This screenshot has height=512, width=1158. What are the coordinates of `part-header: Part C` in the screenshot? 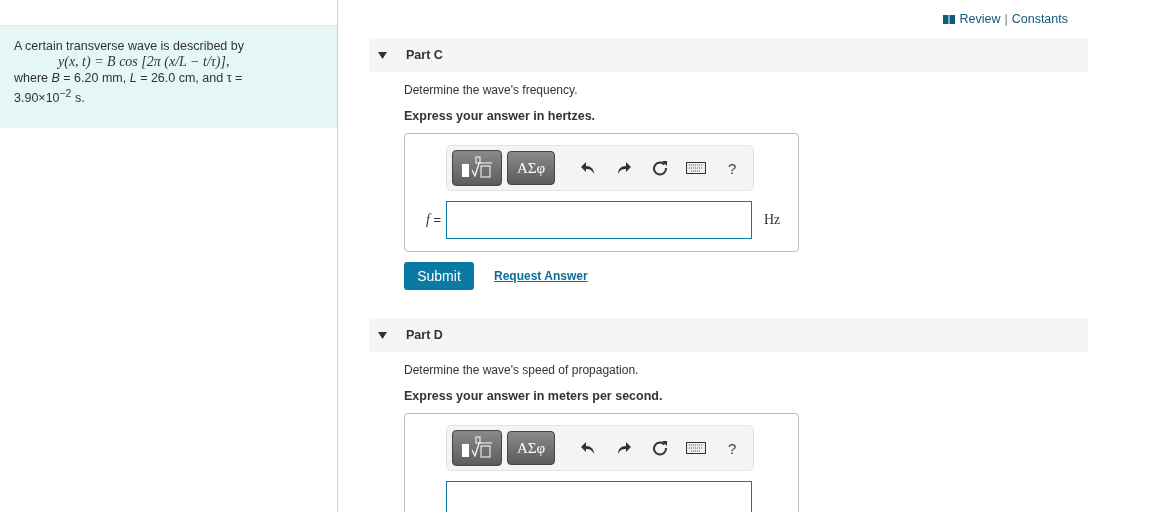 It's located at (728, 55).